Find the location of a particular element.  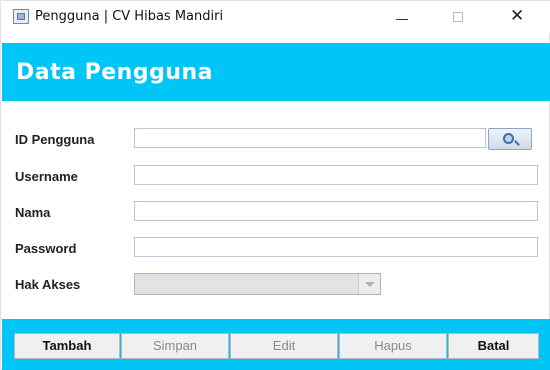

window-title: Pengguna | CV Hibas Mandiri is located at coordinates (129, 16).